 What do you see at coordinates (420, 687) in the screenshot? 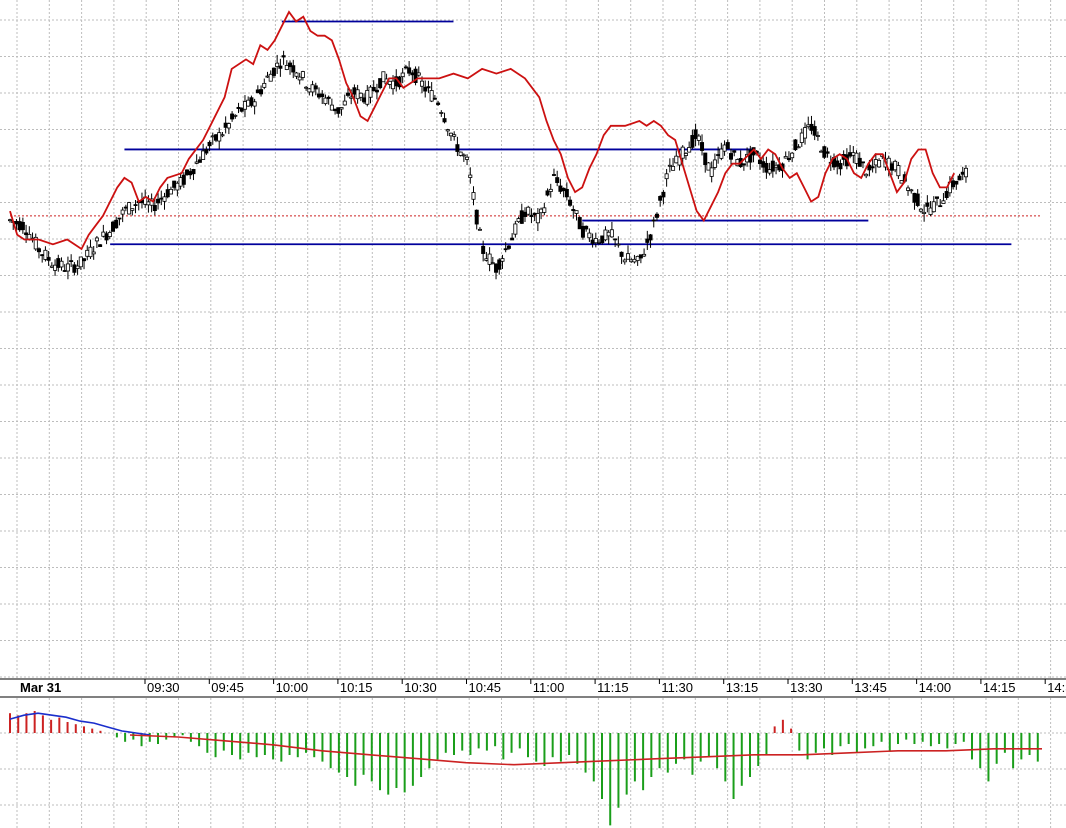
I see `time-tick-label: 10:30` at bounding box center [420, 687].